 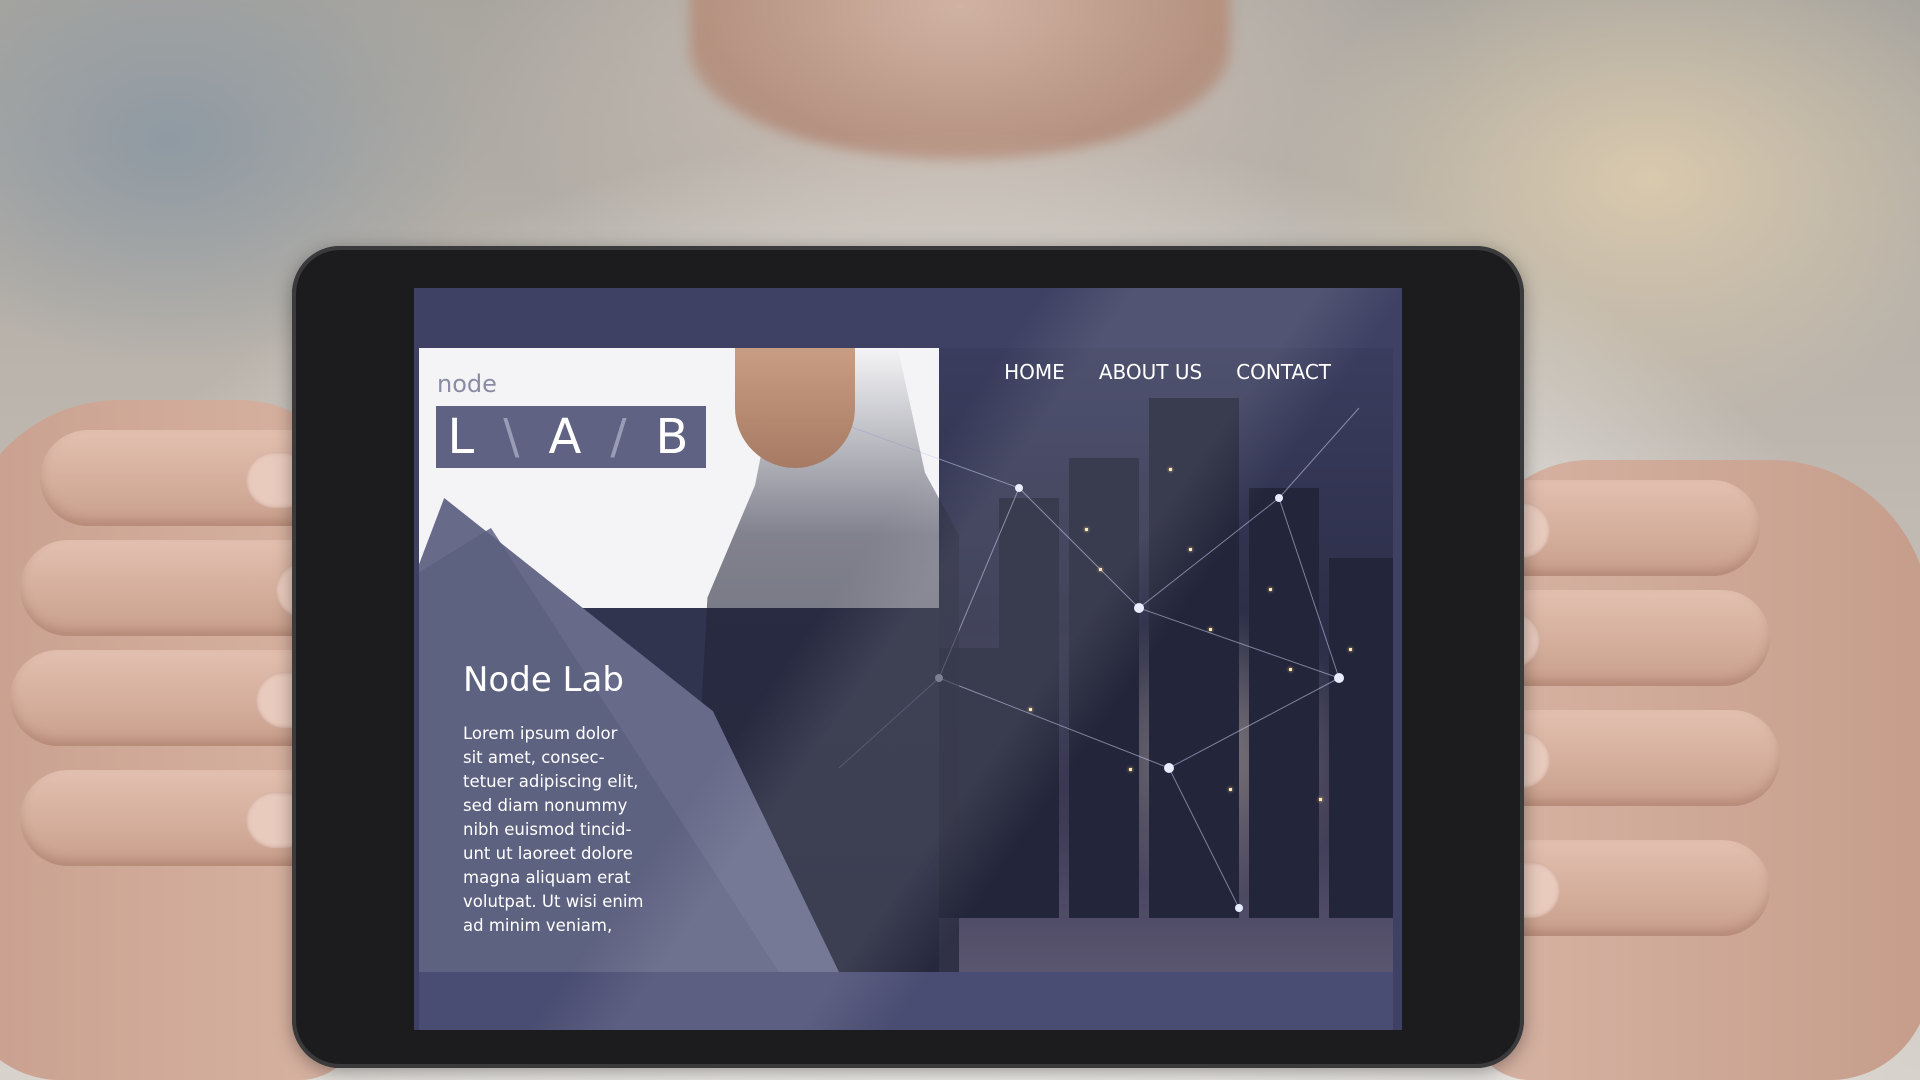 I want to click on logo-box: L \ A / B, so click(x=571, y=437).